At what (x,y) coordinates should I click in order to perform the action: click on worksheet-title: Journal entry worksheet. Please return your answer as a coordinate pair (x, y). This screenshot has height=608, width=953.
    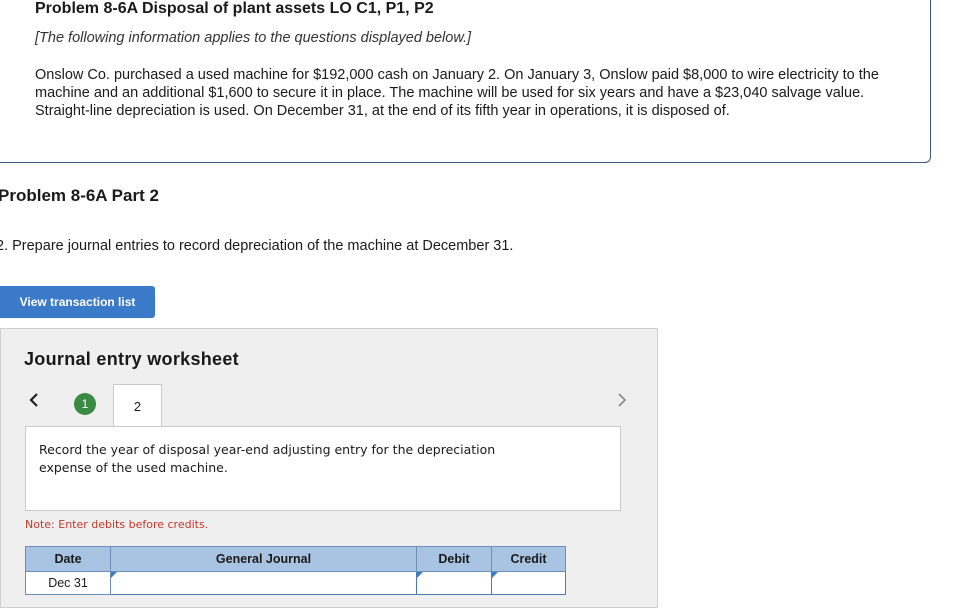
    Looking at the image, I should click on (131, 359).